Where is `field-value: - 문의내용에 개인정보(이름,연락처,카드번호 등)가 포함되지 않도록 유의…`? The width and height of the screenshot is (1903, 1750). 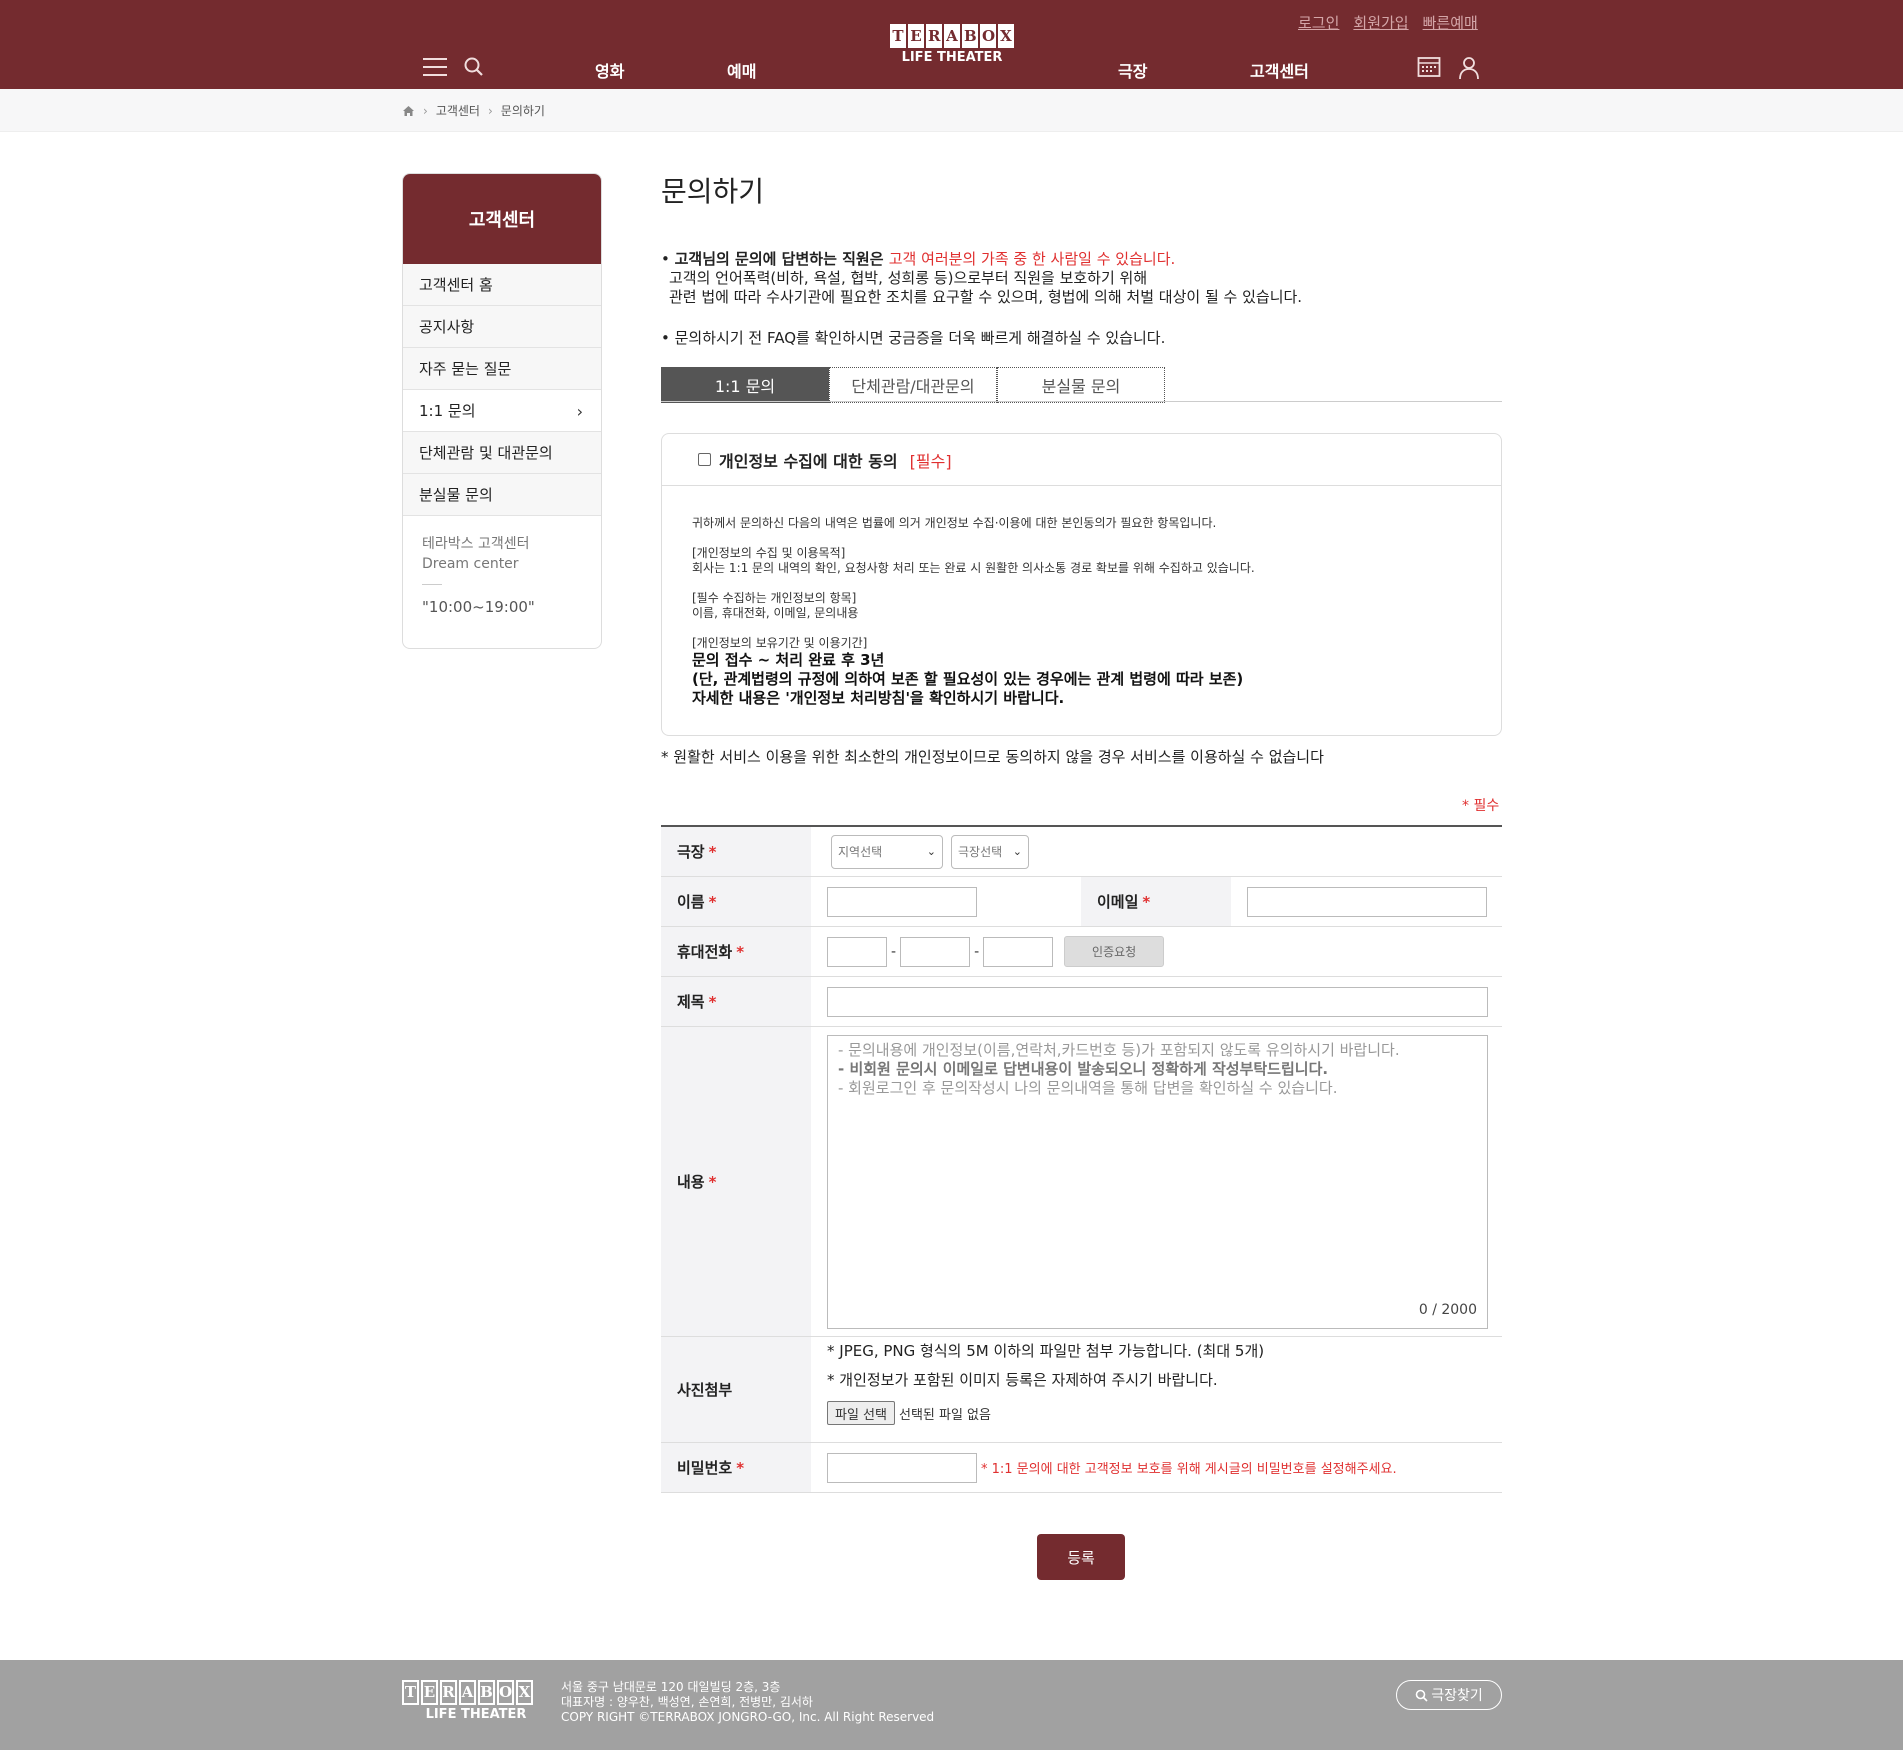 field-value: - 문의내용에 개인정보(이름,연락처,카드번호 등)가 포함되지 않도록 유의… is located at coordinates (1156, 1181).